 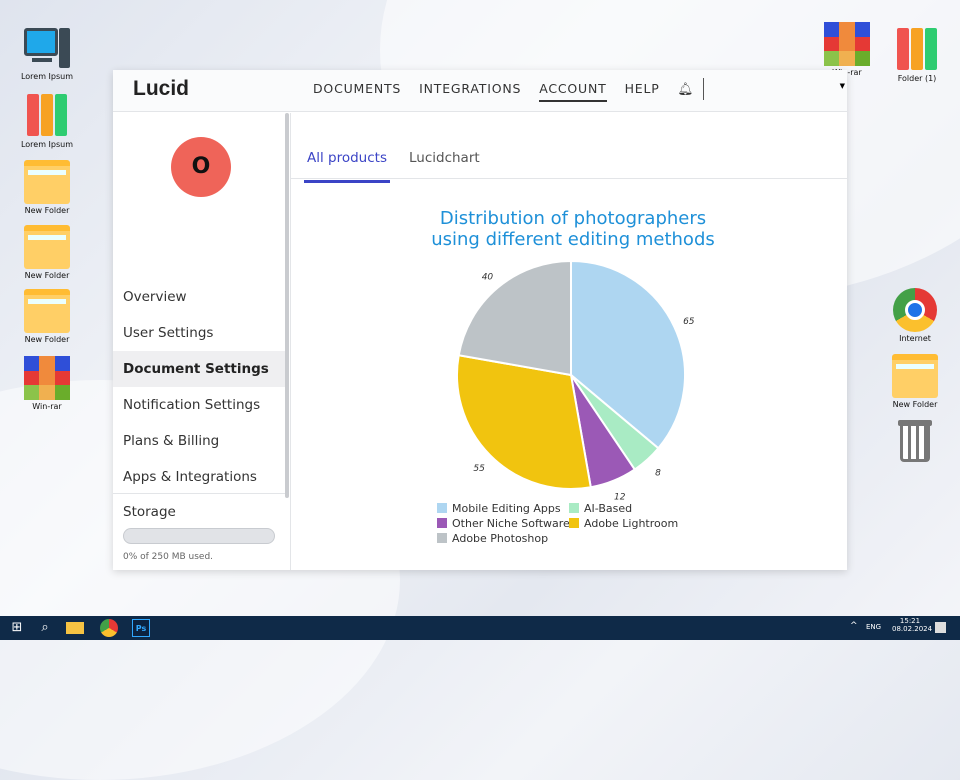 What do you see at coordinates (689, 322) in the screenshot?
I see `data-label: 65` at bounding box center [689, 322].